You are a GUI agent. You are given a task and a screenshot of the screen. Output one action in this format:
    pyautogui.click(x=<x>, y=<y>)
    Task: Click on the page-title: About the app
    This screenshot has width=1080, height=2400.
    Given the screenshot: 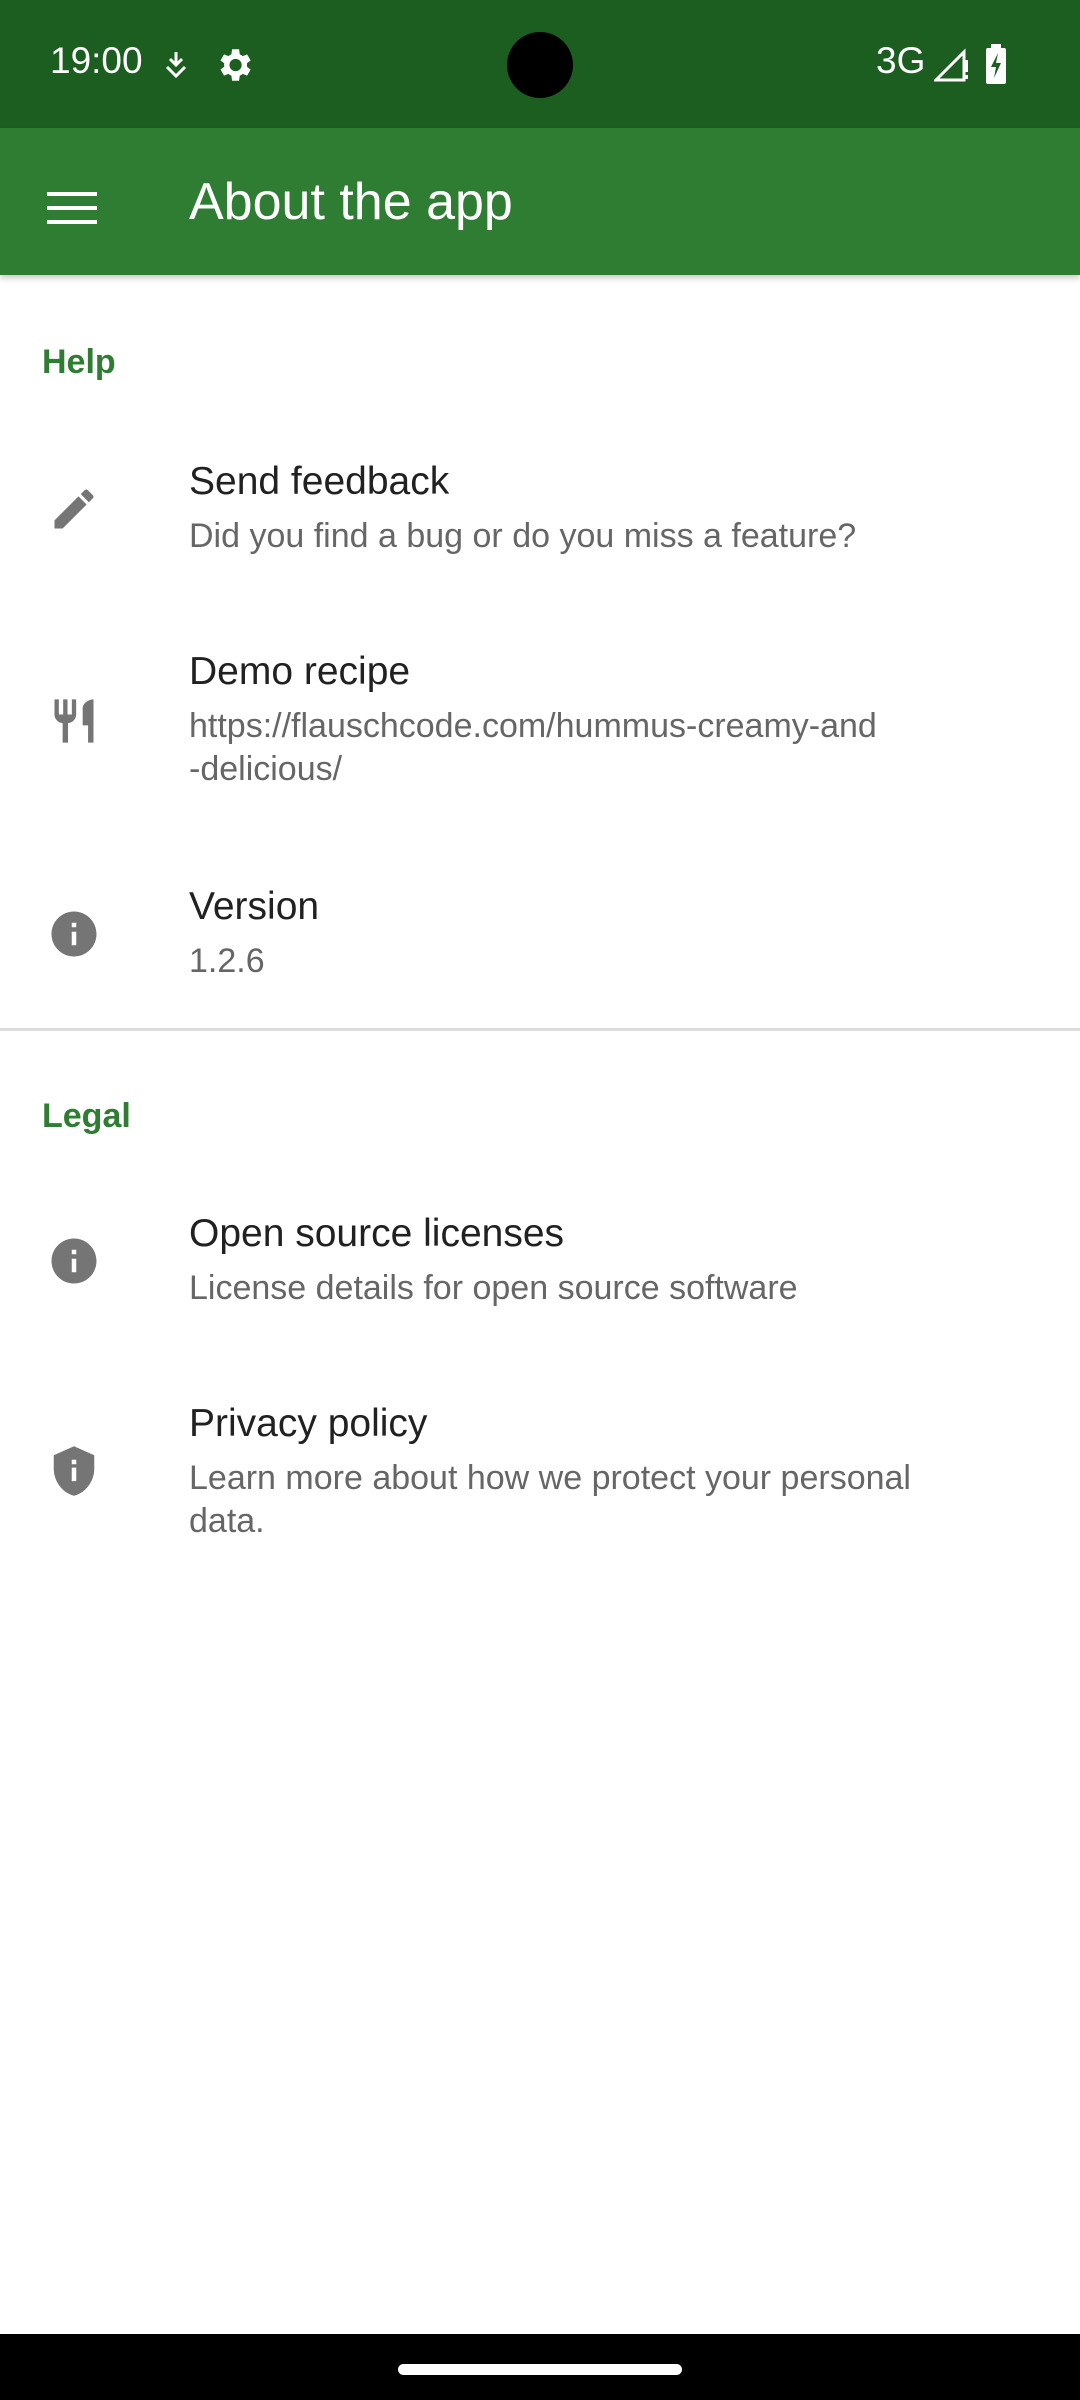 What is the action you would take?
    pyautogui.click(x=351, y=202)
    